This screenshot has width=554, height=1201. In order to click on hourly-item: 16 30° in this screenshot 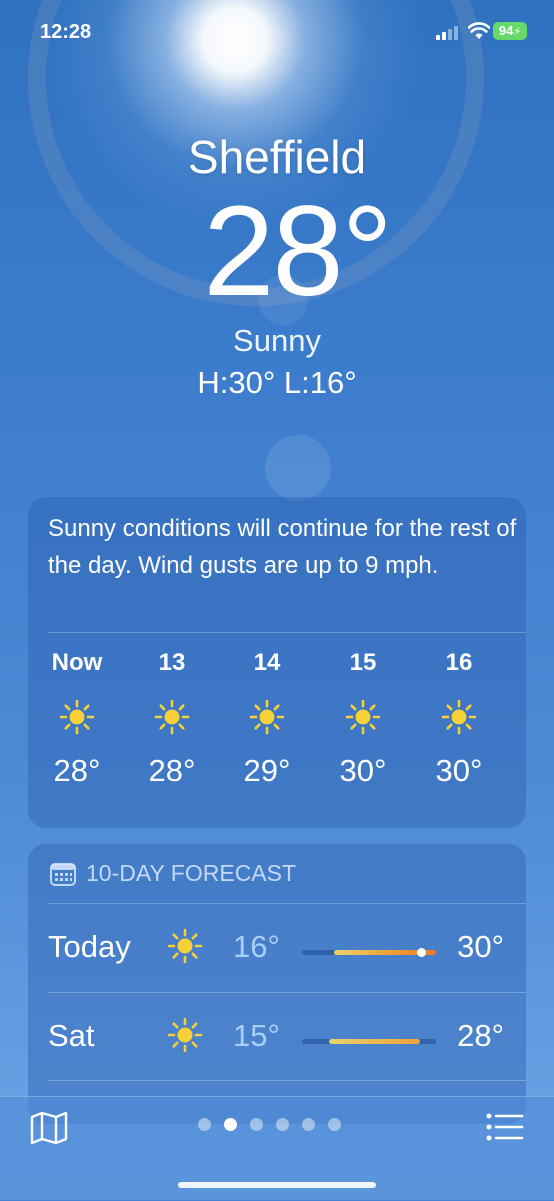, I will do `click(459, 719)`.